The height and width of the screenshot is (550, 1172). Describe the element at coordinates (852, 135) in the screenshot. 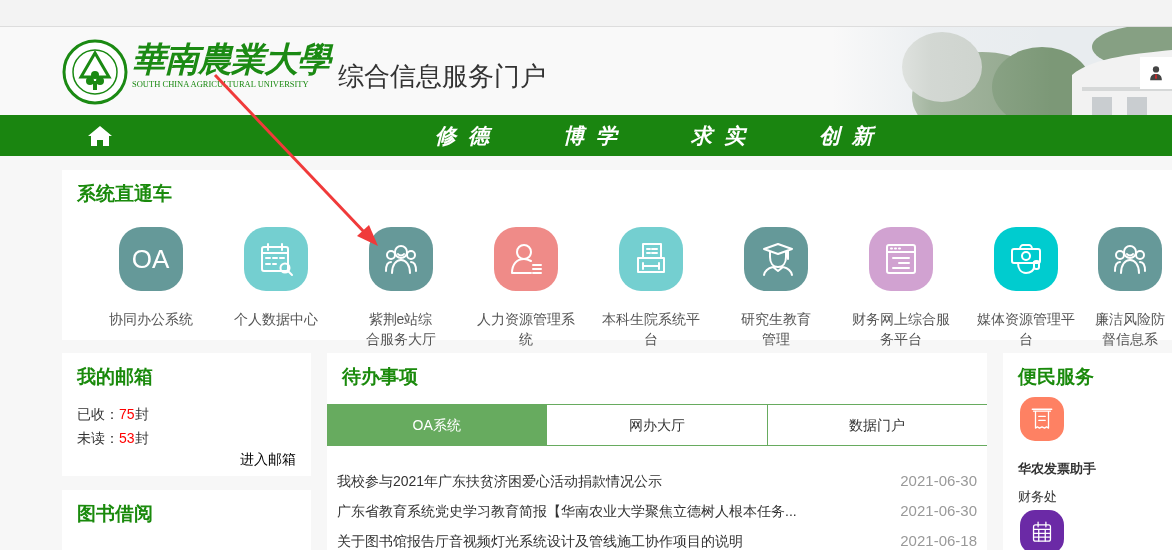

I see `motto-text: 创新` at that location.